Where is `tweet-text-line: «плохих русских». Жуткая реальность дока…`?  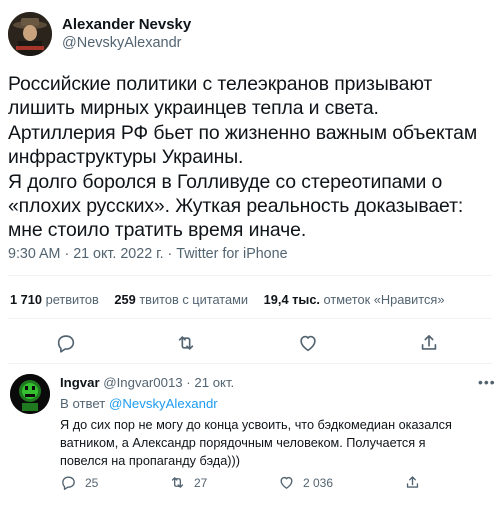
tweet-text-line: «плохих русских». Жуткая реальность дока… is located at coordinates (236, 206).